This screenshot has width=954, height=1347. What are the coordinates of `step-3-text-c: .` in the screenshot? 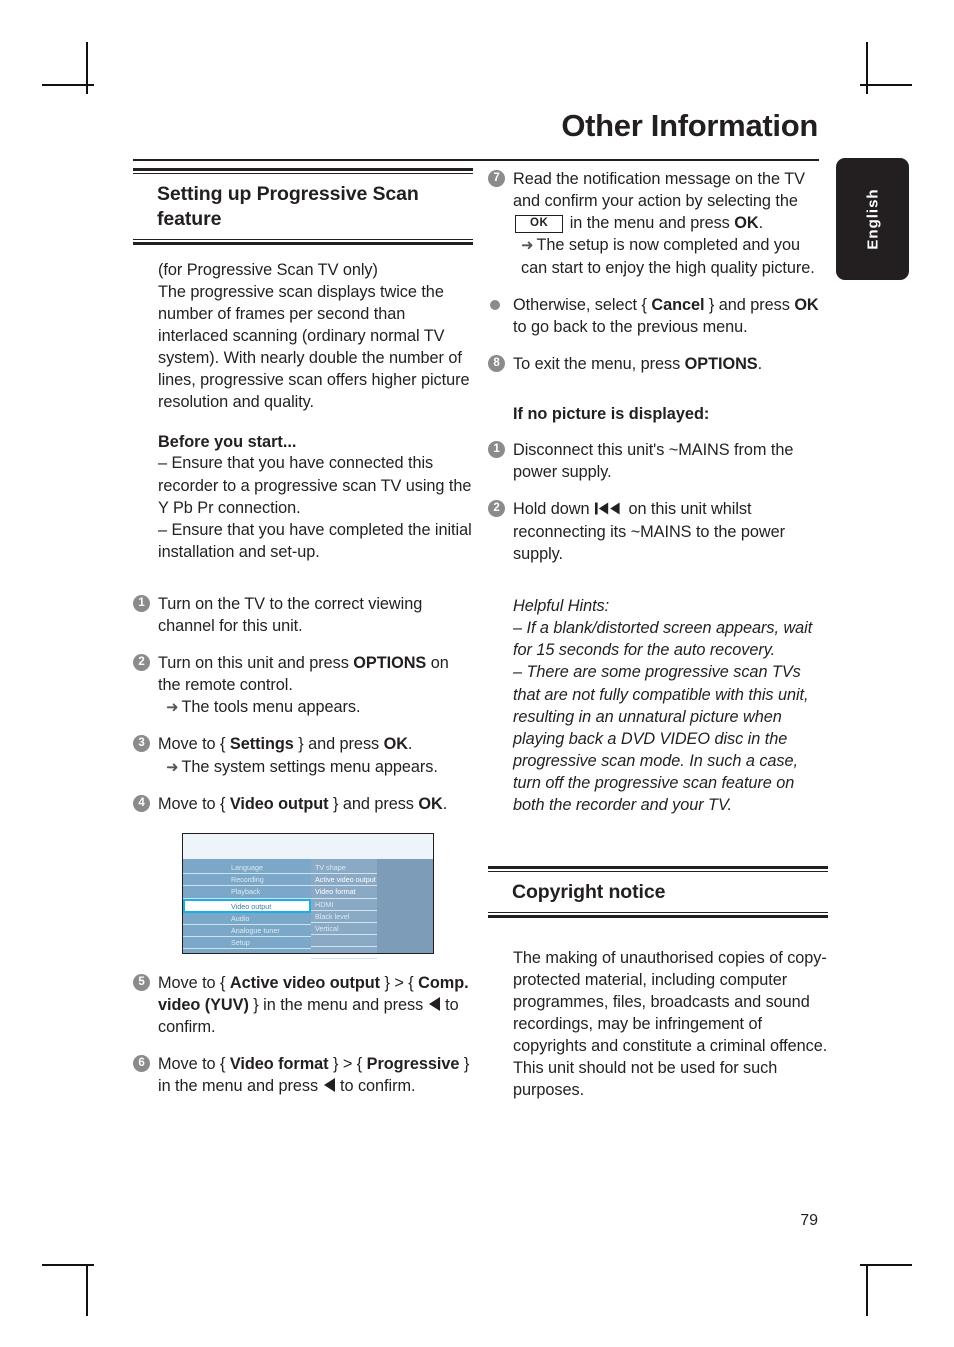 It's located at (410, 744).